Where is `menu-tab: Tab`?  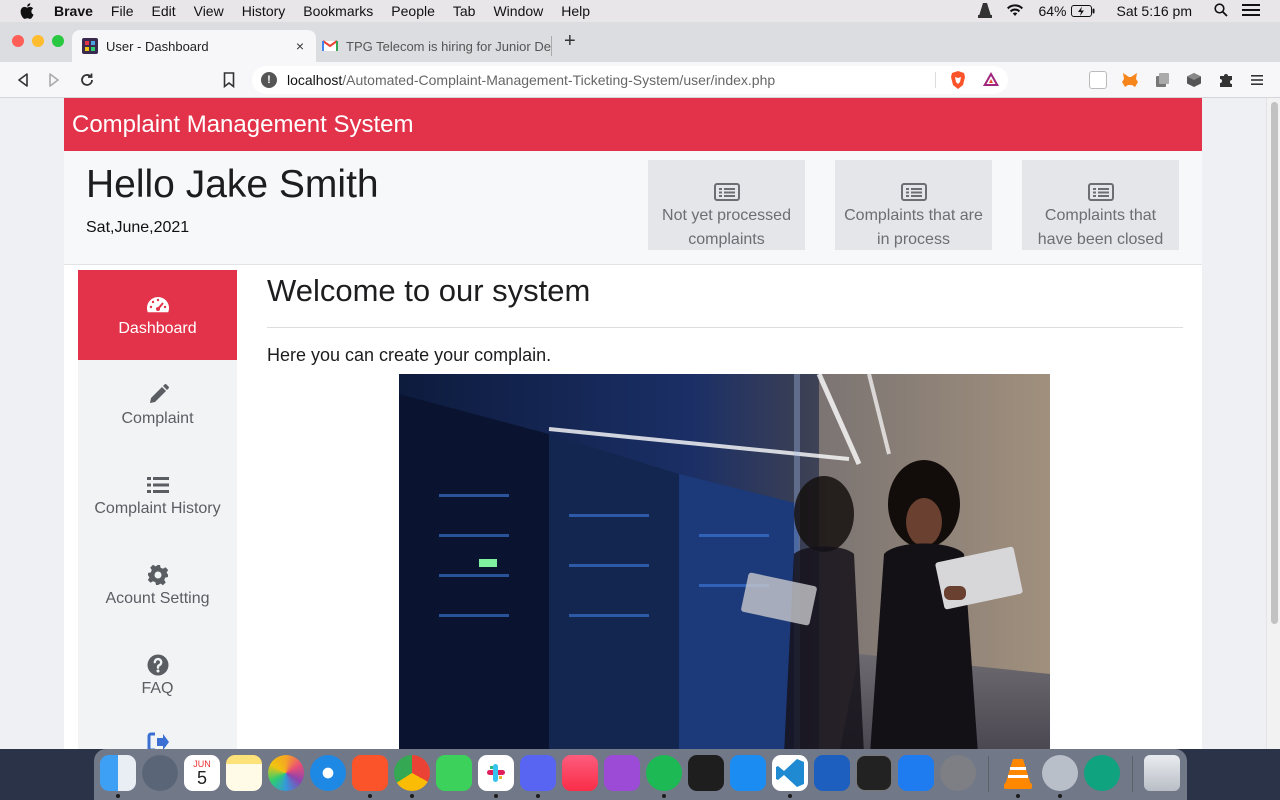 menu-tab: Tab is located at coordinates (464, 11).